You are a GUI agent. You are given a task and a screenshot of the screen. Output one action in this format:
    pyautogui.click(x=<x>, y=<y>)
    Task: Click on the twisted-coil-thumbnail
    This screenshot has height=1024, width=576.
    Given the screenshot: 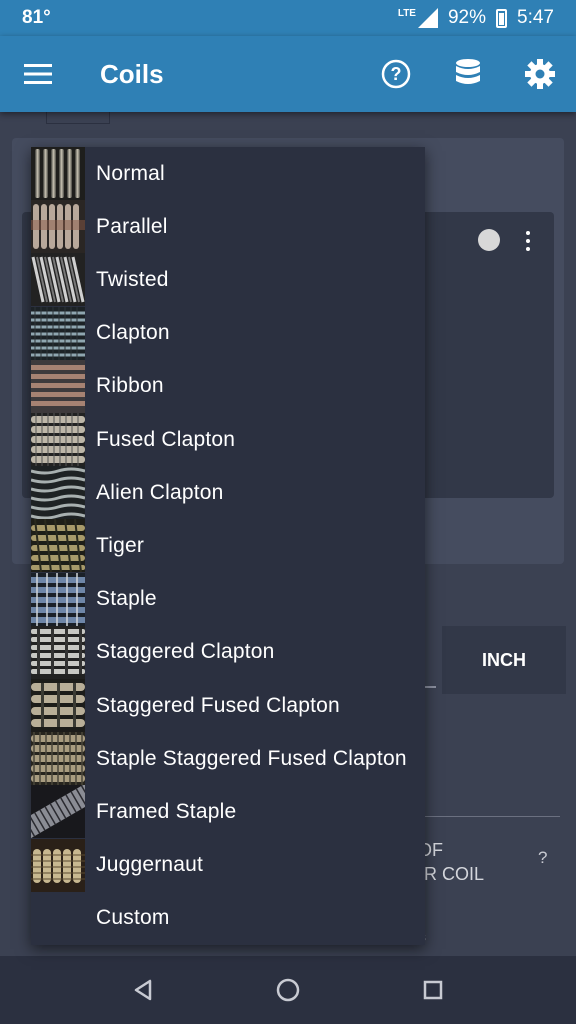 What is the action you would take?
    pyautogui.click(x=58, y=280)
    